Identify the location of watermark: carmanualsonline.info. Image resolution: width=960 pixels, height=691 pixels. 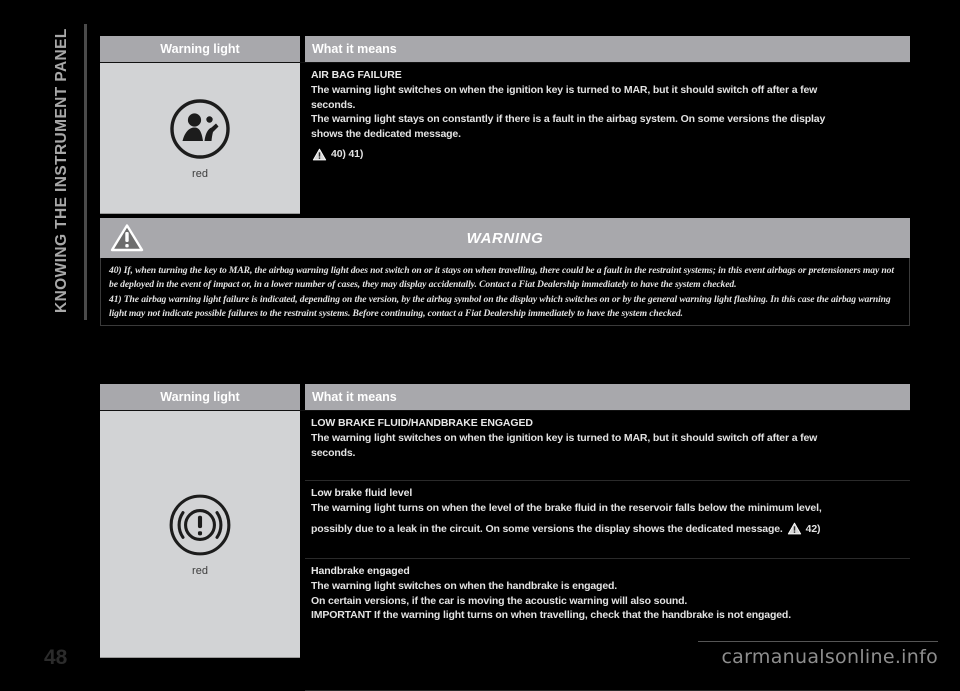
(829, 657).